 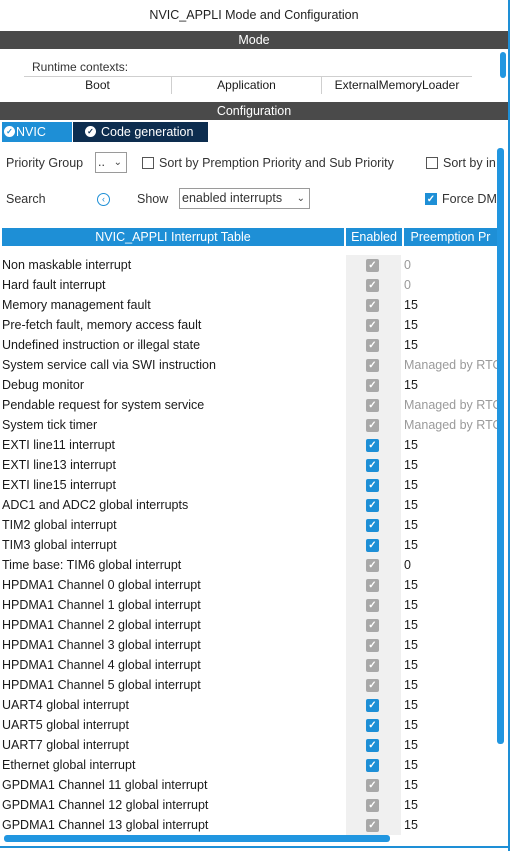 What do you see at coordinates (197, 838) in the screenshot?
I see `horizontal-scrollbar` at bounding box center [197, 838].